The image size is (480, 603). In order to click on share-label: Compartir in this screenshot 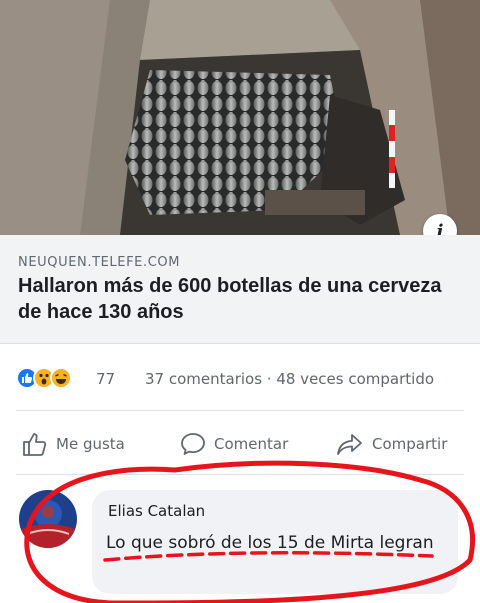, I will do `click(410, 444)`.